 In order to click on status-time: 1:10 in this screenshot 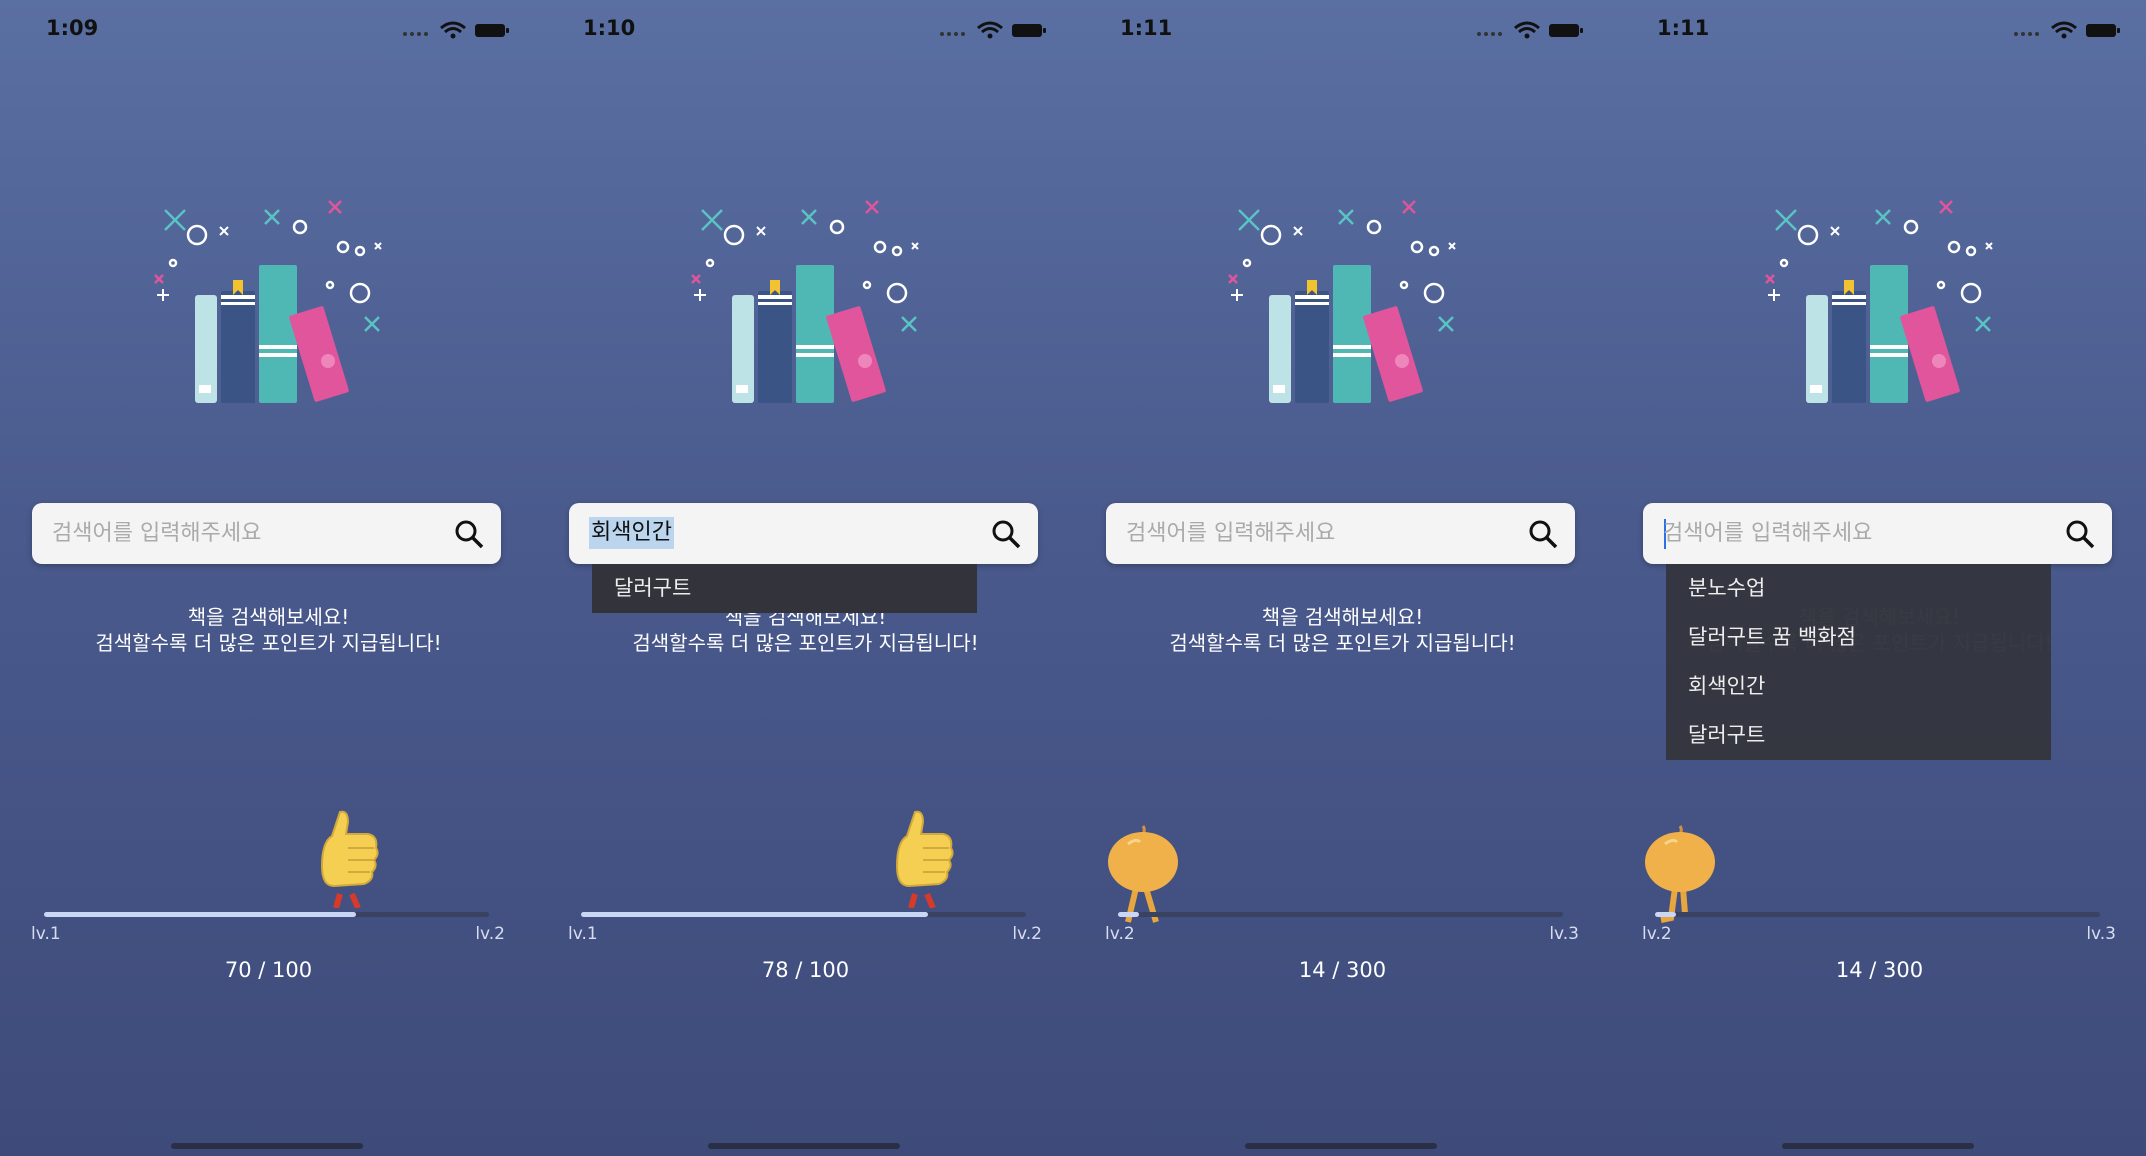, I will do `click(609, 28)`.